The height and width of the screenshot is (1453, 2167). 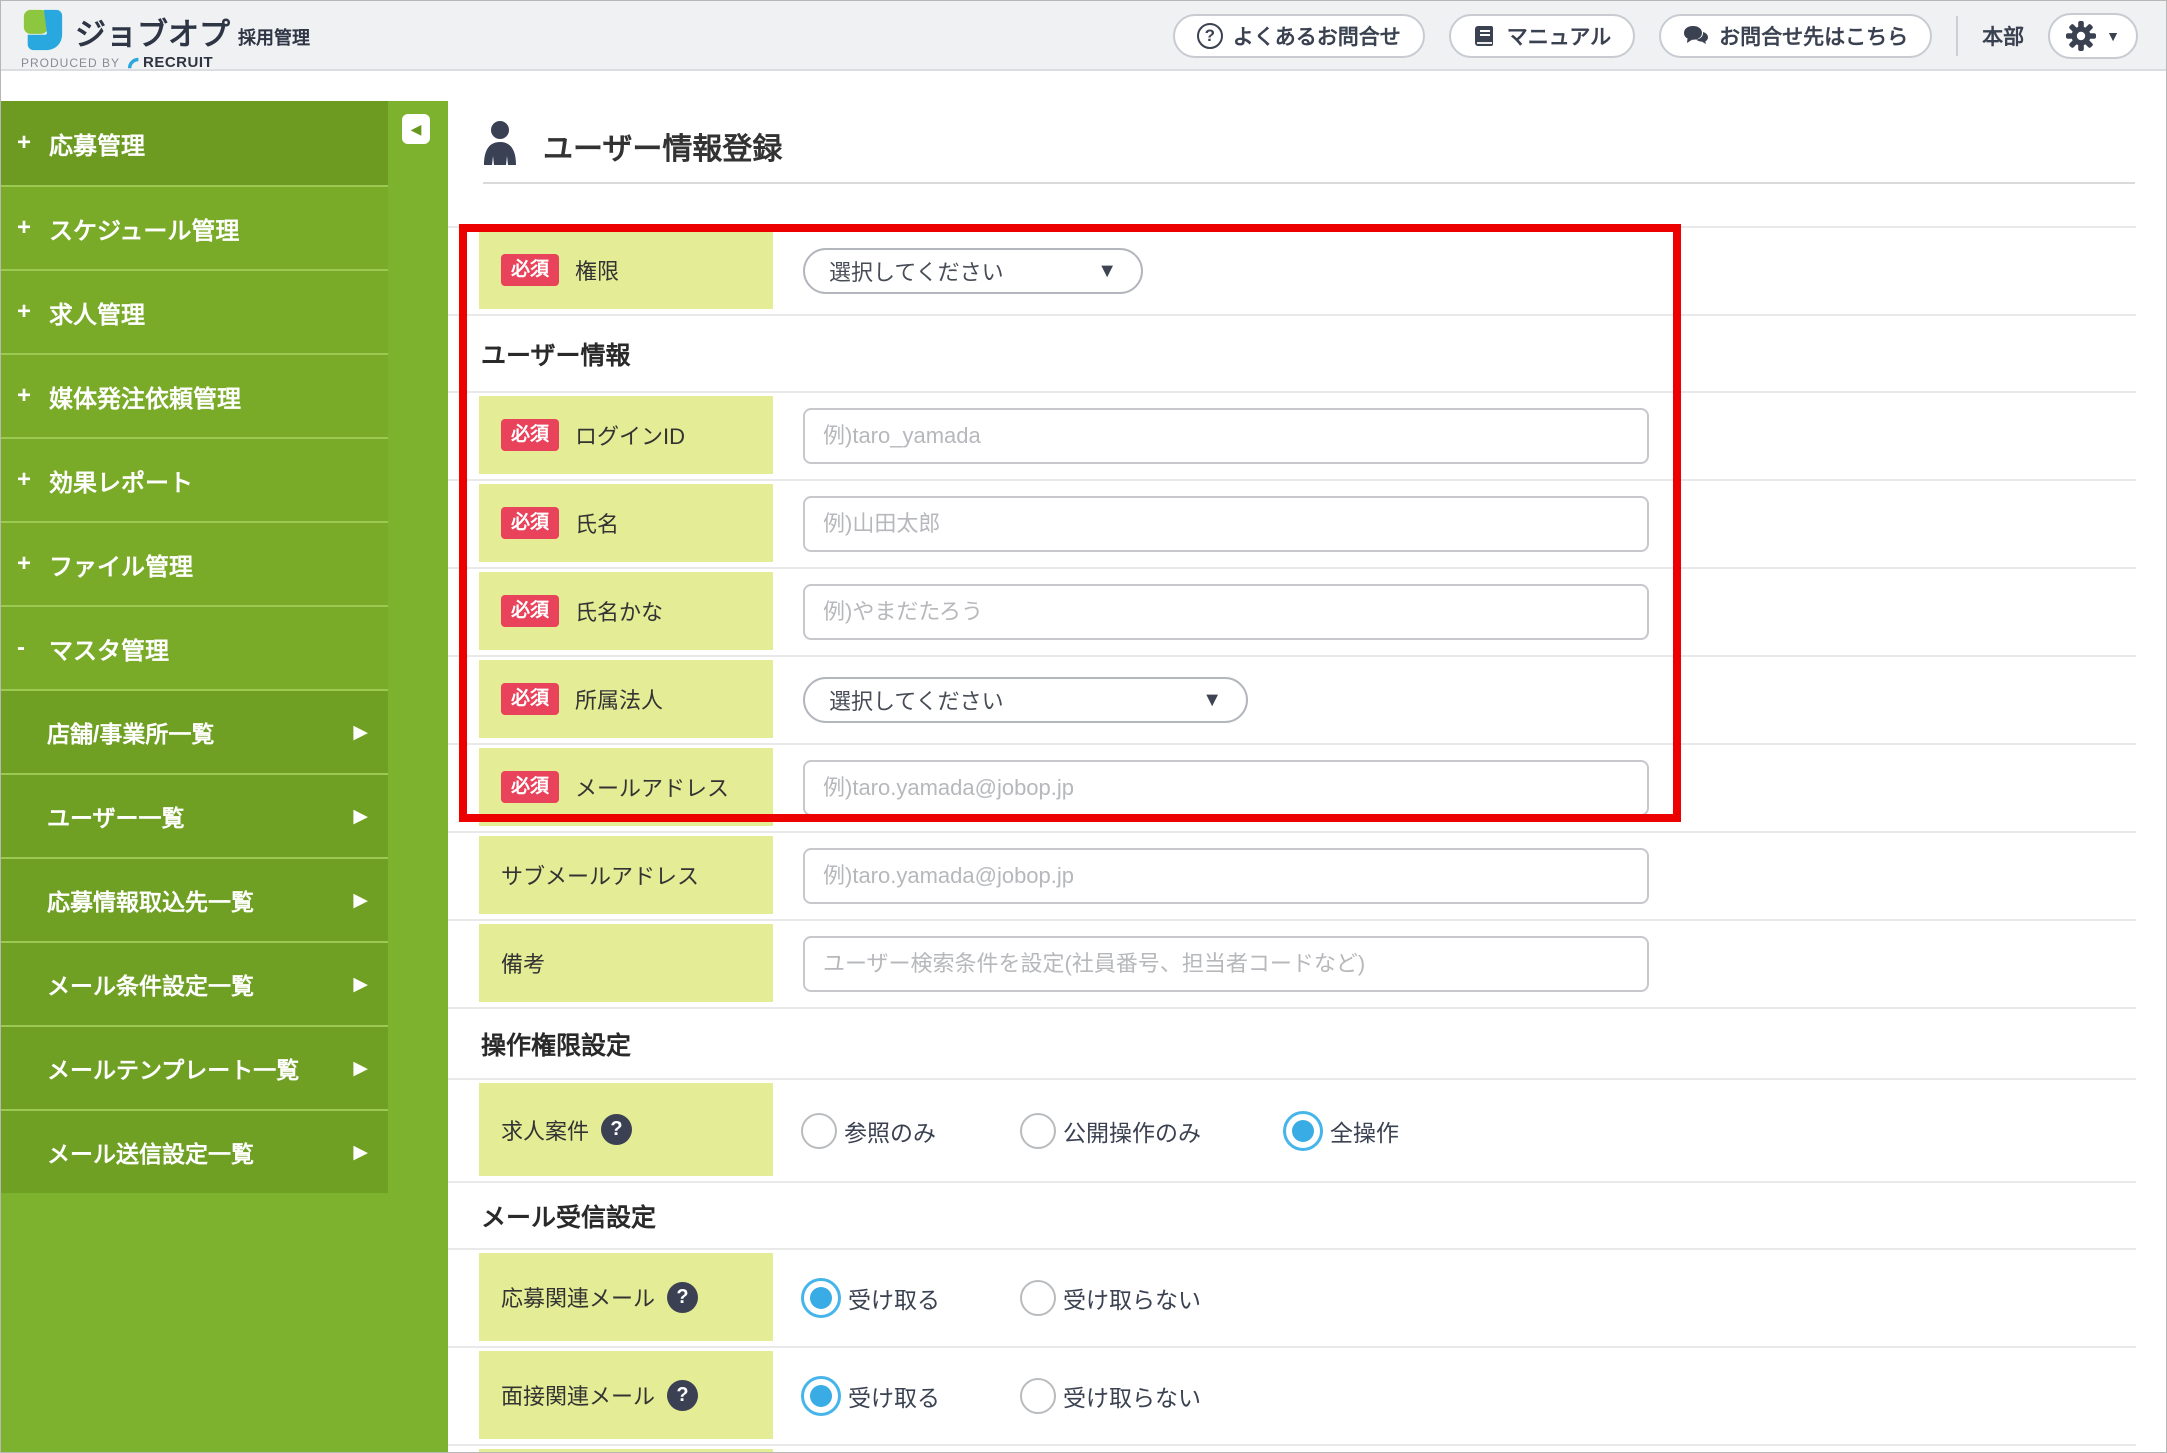 What do you see at coordinates (523, 964) in the screenshot?
I see `field-label: 備考` at bounding box center [523, 964].